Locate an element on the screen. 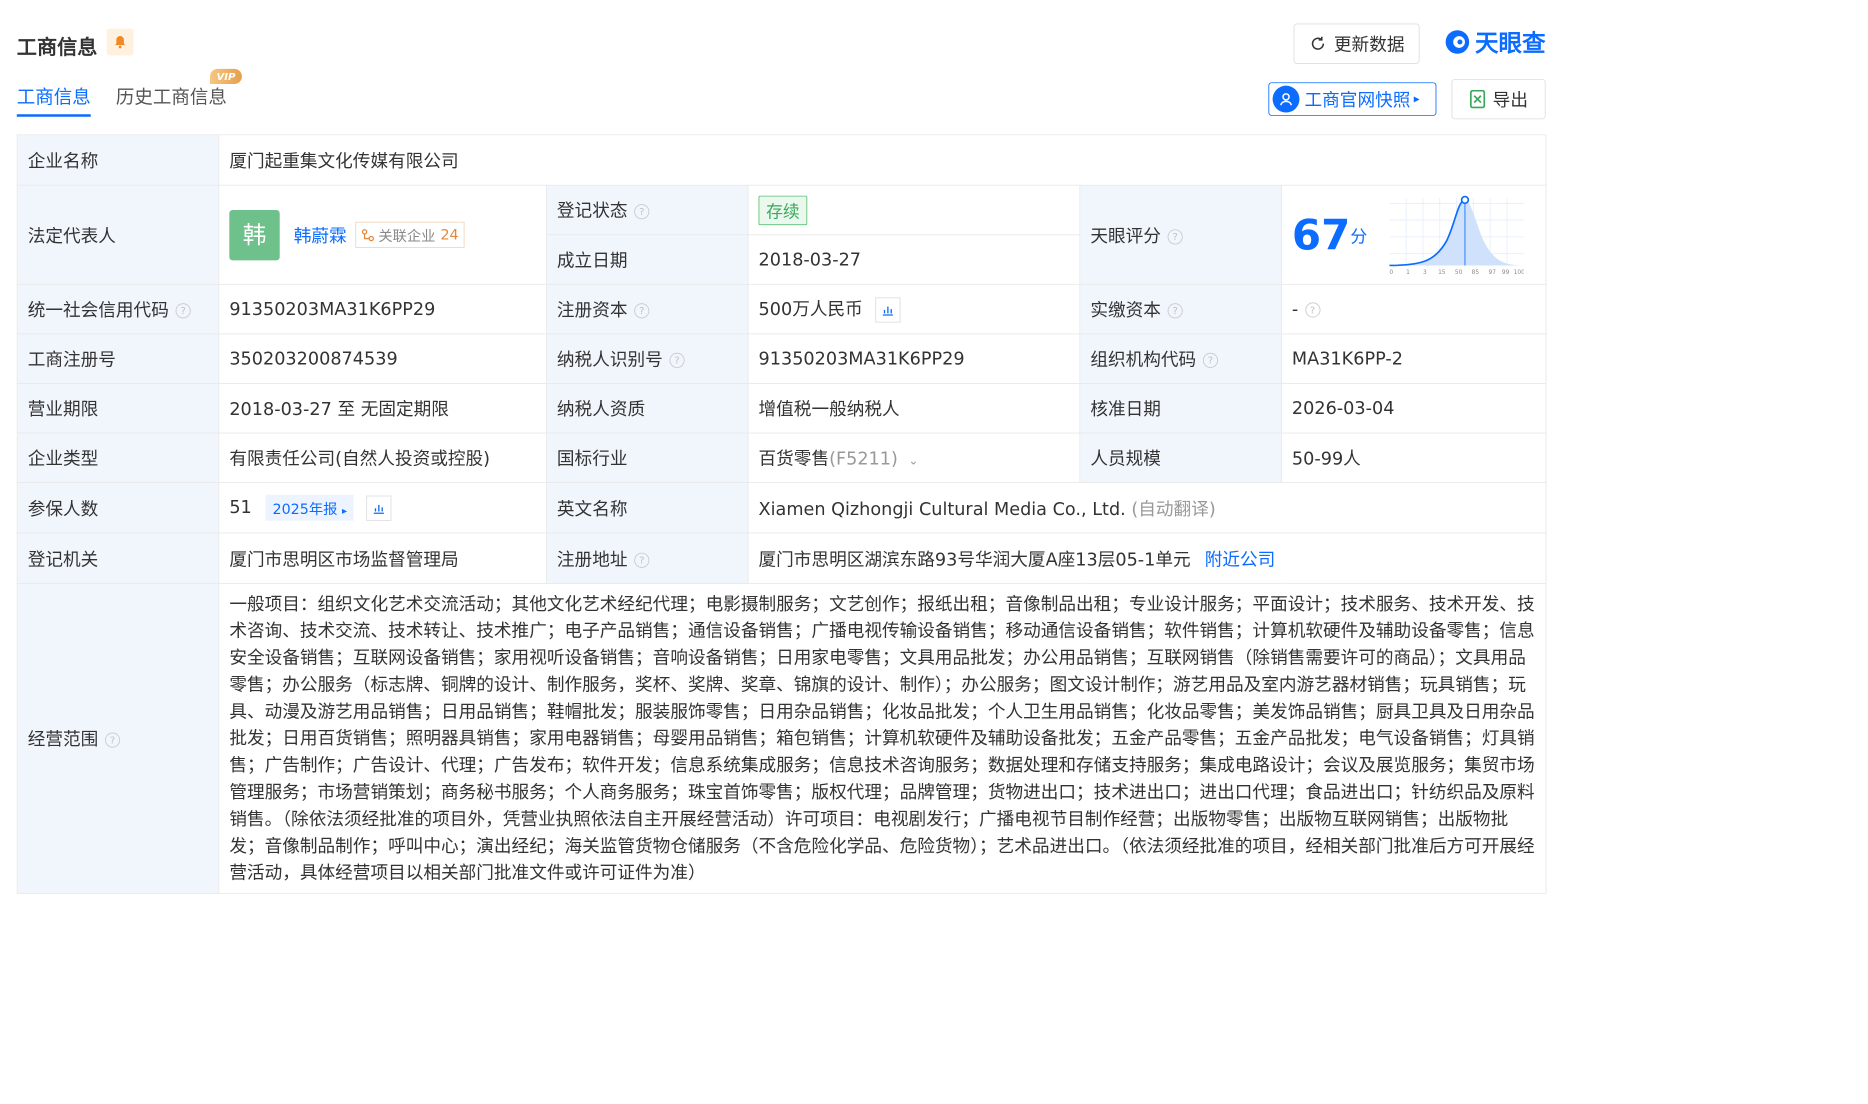 Image resolution: width=1868 pixels, height=1104 pixels. annual-report-year-selector: 2025年报 ▸ is located at coordinates (309, 507).